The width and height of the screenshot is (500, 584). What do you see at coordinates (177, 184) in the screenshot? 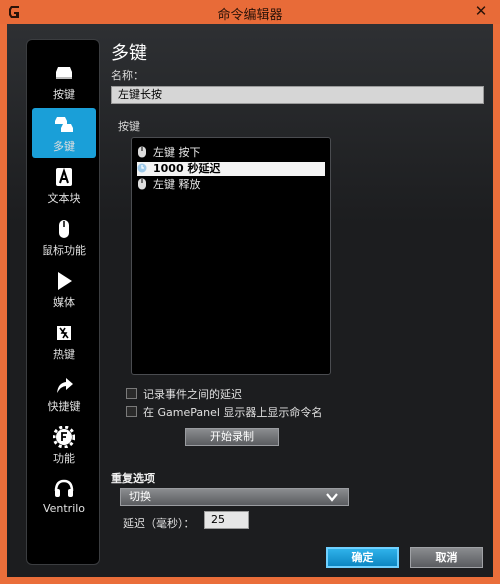
I see `list-item-text: 左键 释放` at bounding box center [177, 184].